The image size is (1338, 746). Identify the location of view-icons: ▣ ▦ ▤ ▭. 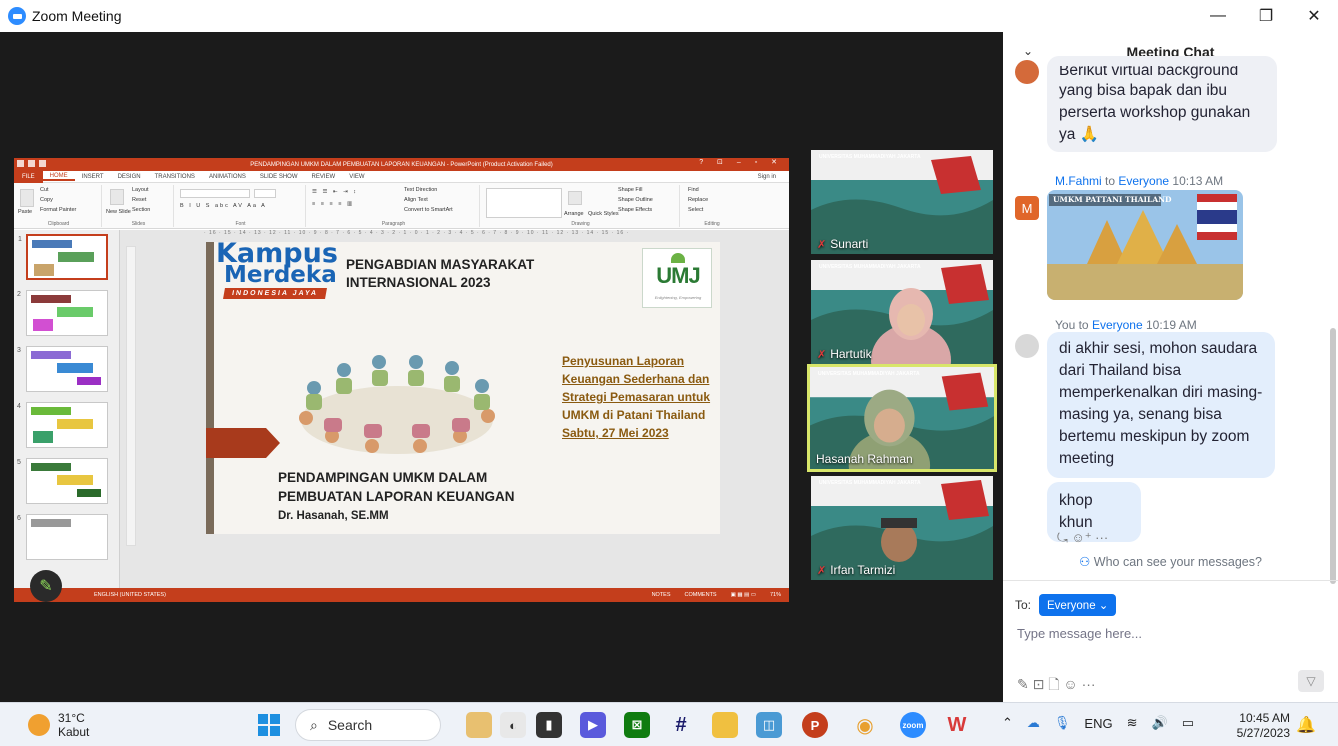
(743, 595).